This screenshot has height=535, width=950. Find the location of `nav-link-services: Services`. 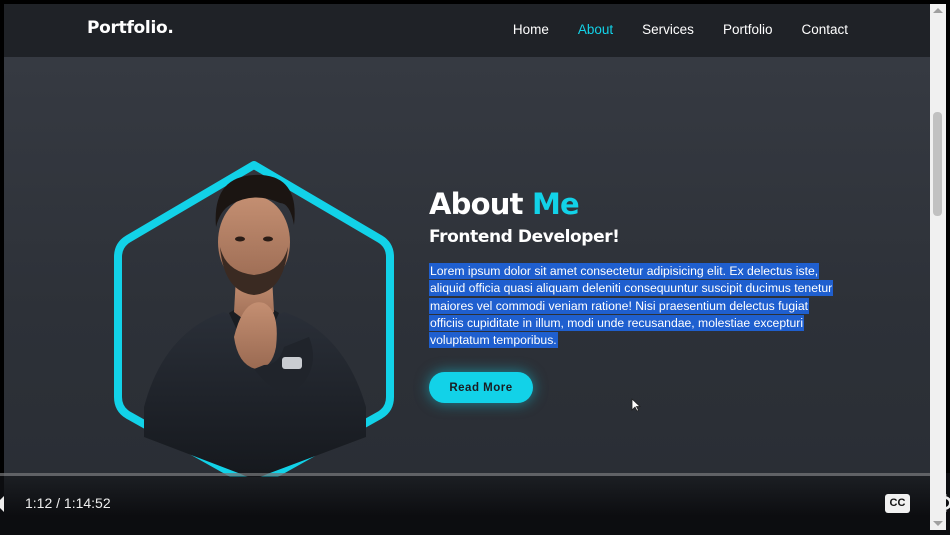

nav-link-services: Services is located at coordinates (668, 29).